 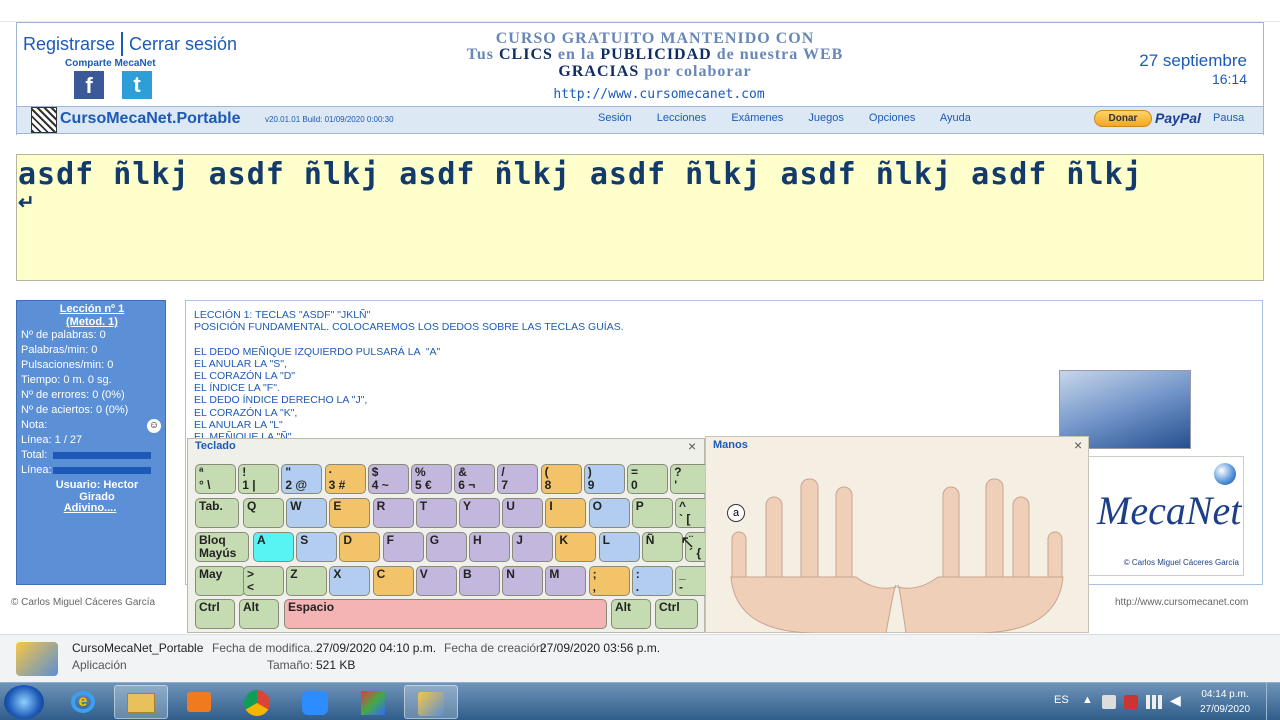 I want to click on keystrokes-per-minute: Pulsaciones/min: 0, so click(x=67, y=365).